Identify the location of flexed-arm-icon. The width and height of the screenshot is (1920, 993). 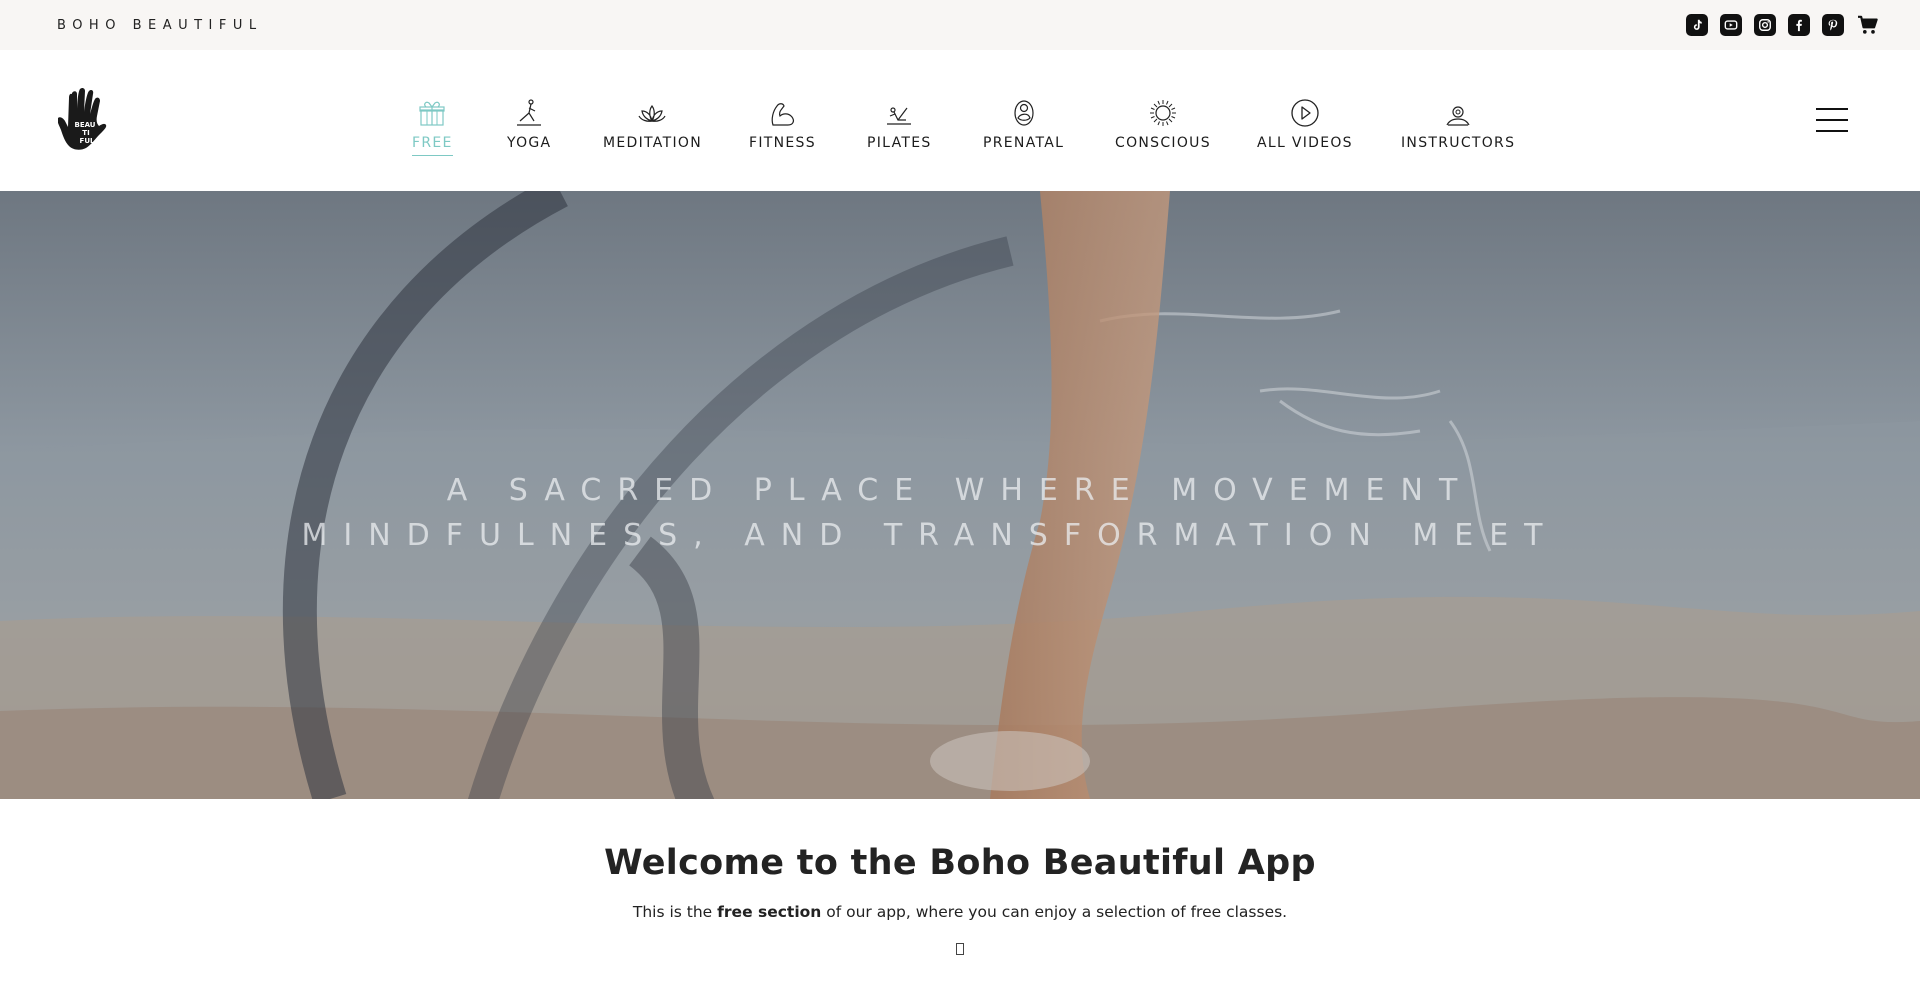
(782, 111).